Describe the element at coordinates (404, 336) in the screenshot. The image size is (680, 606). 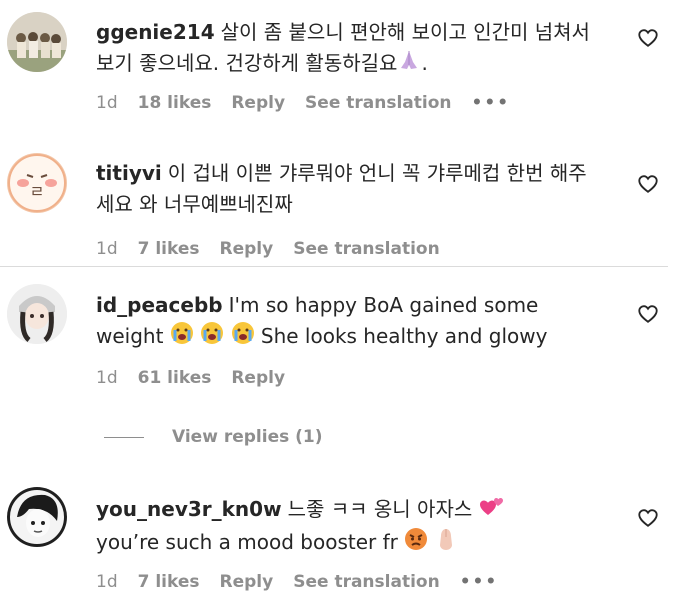
I see `comment-body-end: She looks healthy and glowy` at that location.